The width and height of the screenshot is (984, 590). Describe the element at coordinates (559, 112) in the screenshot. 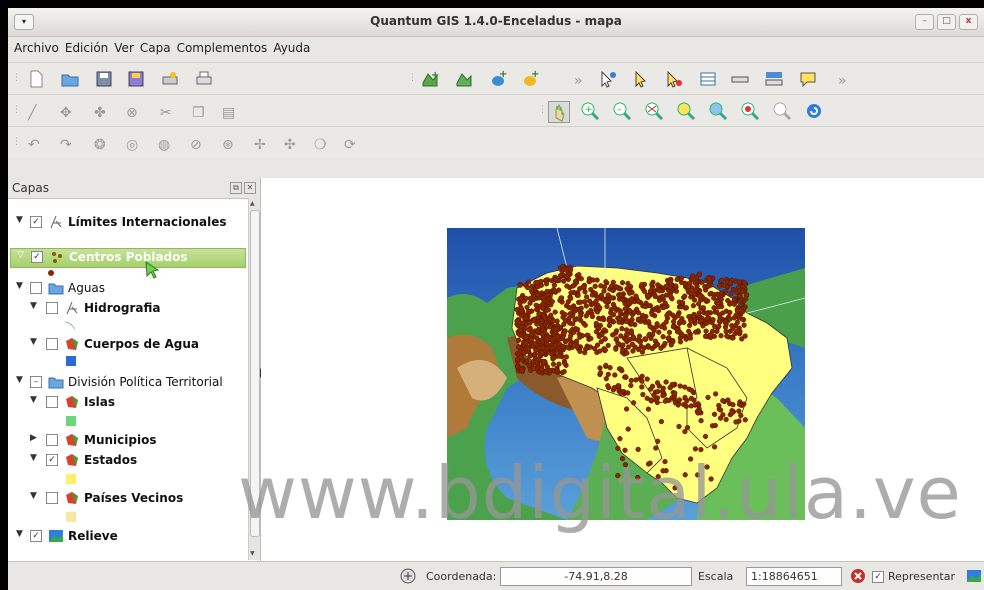

I see `pan-icon` at that location.